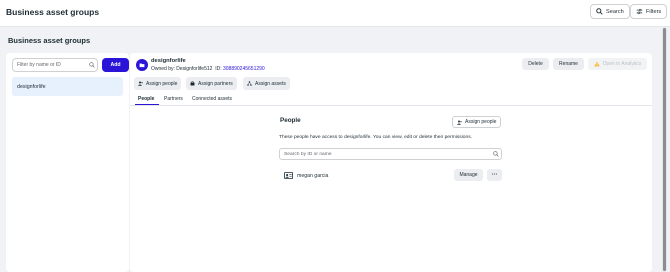 The height and width of the screenshot is (272, 670). I want to click on assign-partners-button: Assign partners, so click(211, 83).